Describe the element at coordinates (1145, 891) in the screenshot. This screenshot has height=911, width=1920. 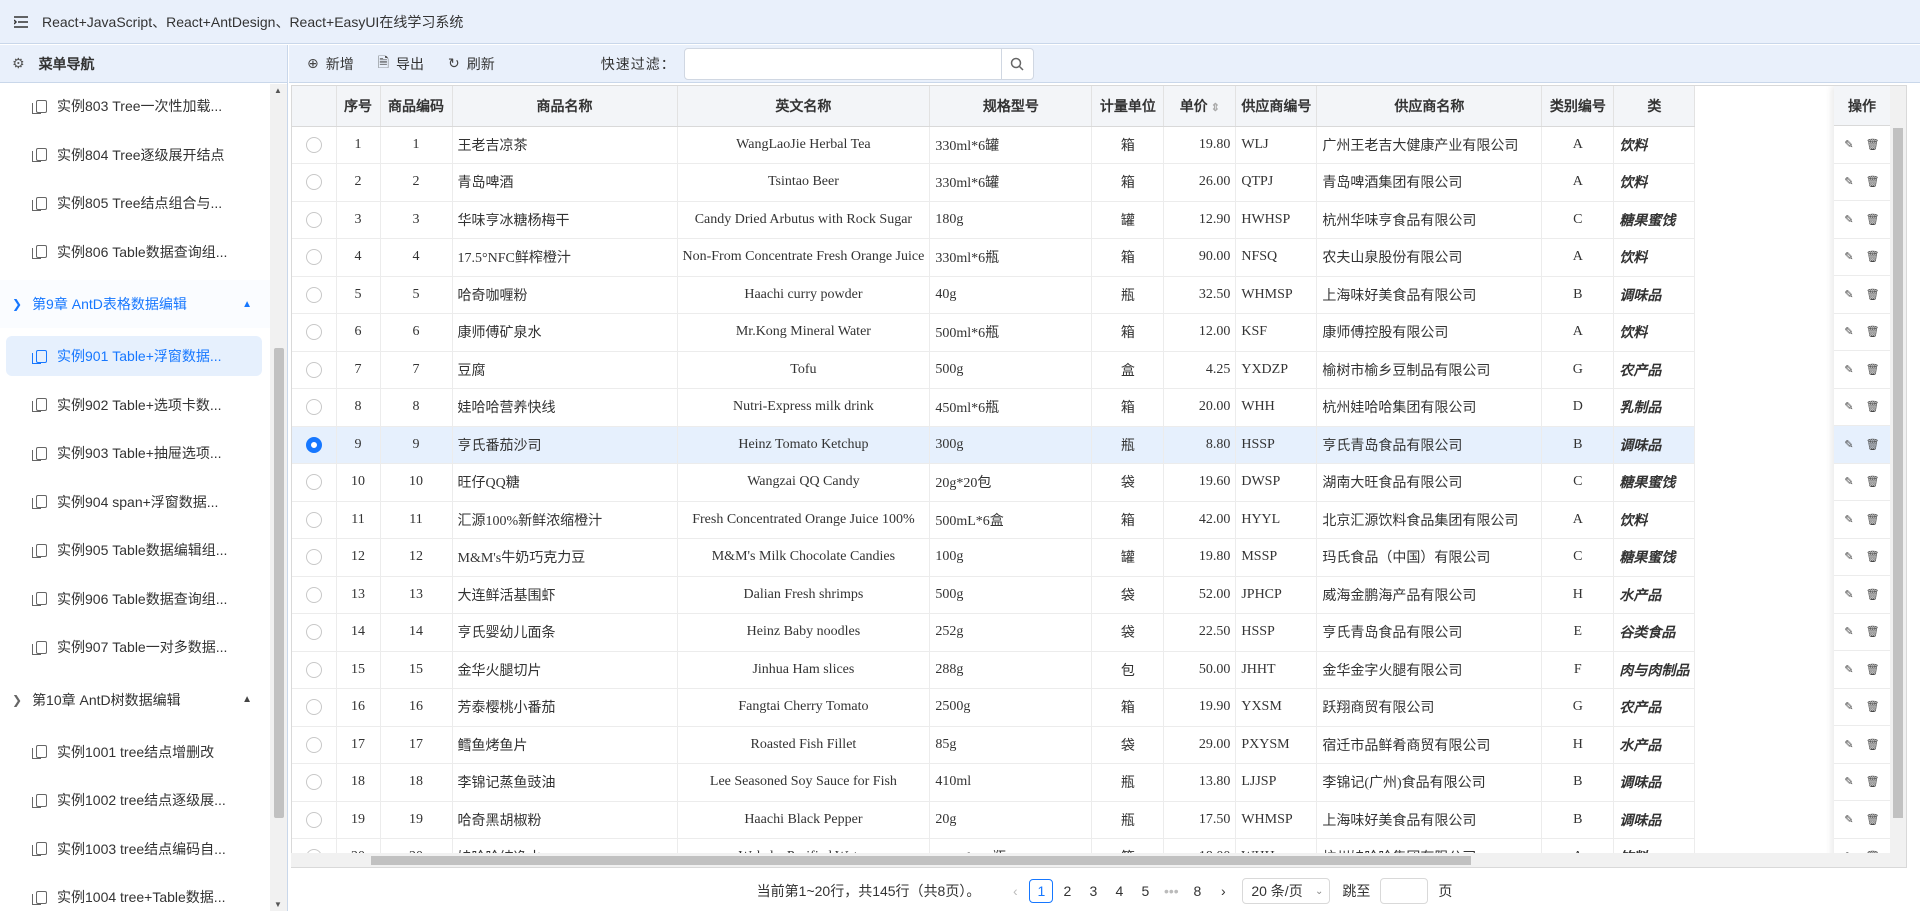
I see `page-number: 5` at that location.